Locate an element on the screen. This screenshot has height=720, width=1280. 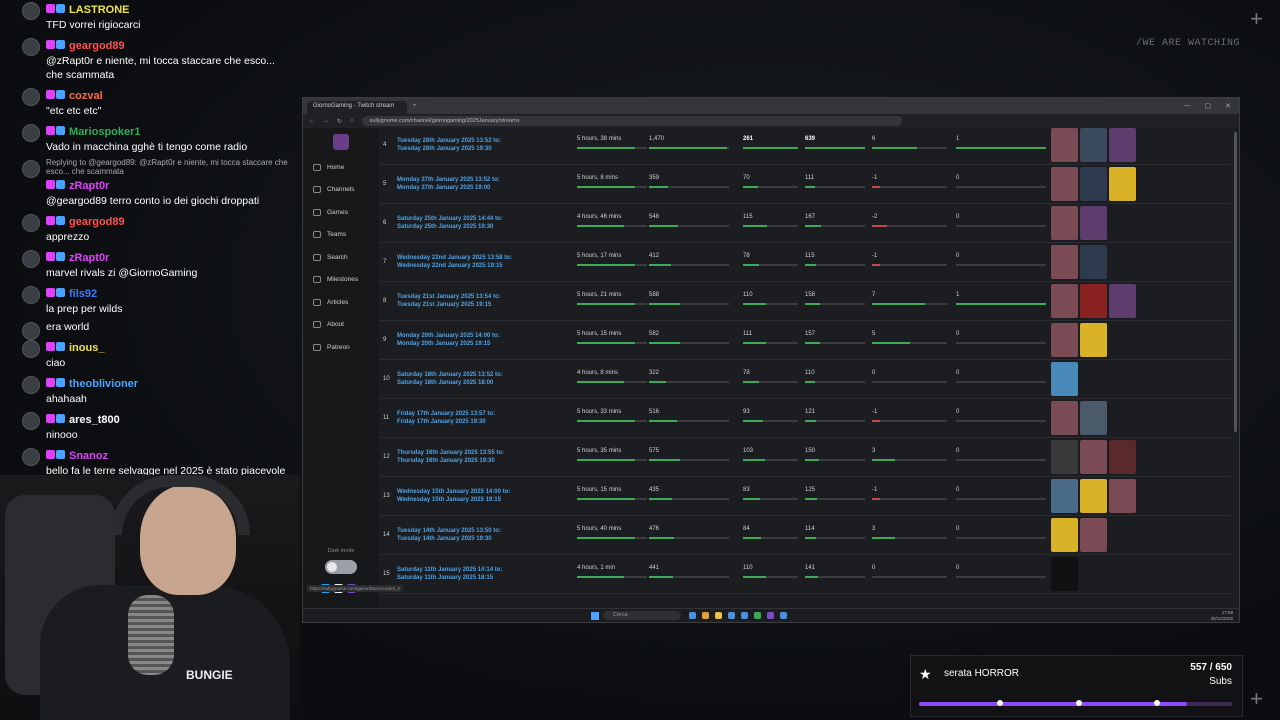
minimize-icon: — is located at coordinates (1187, 106).